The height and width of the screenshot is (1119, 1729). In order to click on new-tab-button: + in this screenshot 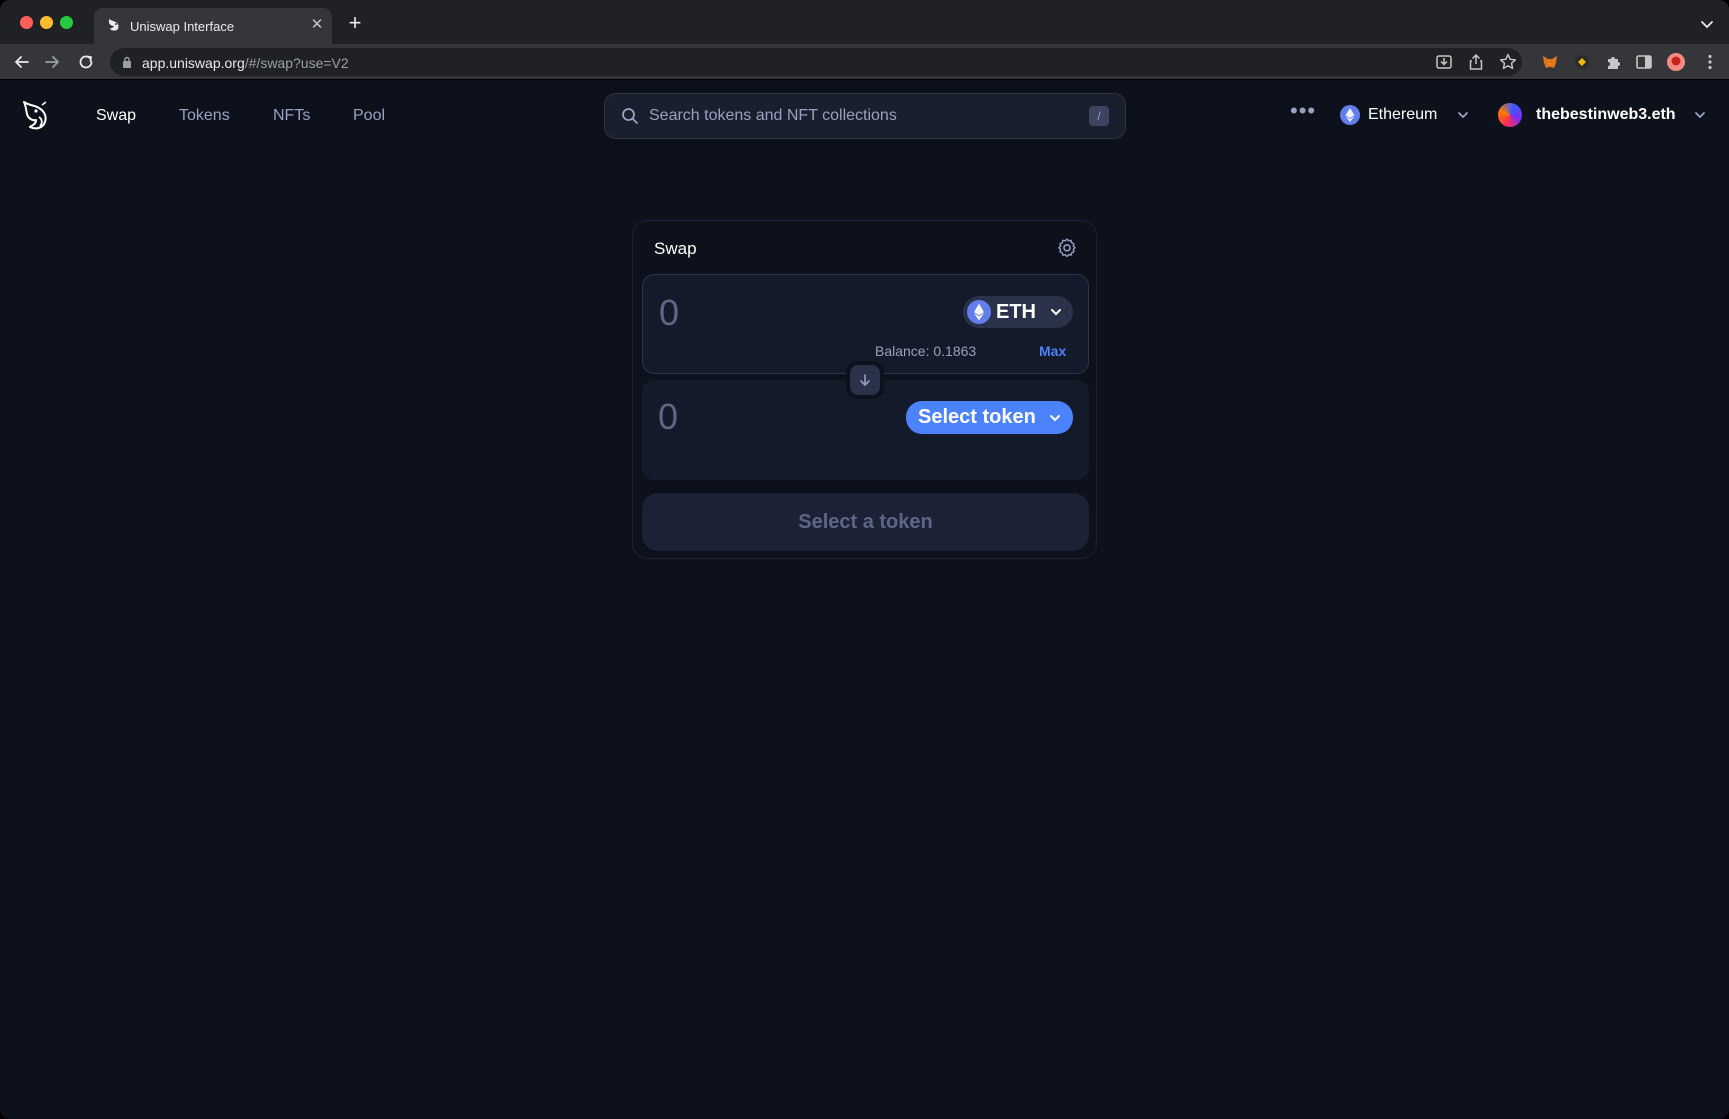, I will do `click(355, 23)`.